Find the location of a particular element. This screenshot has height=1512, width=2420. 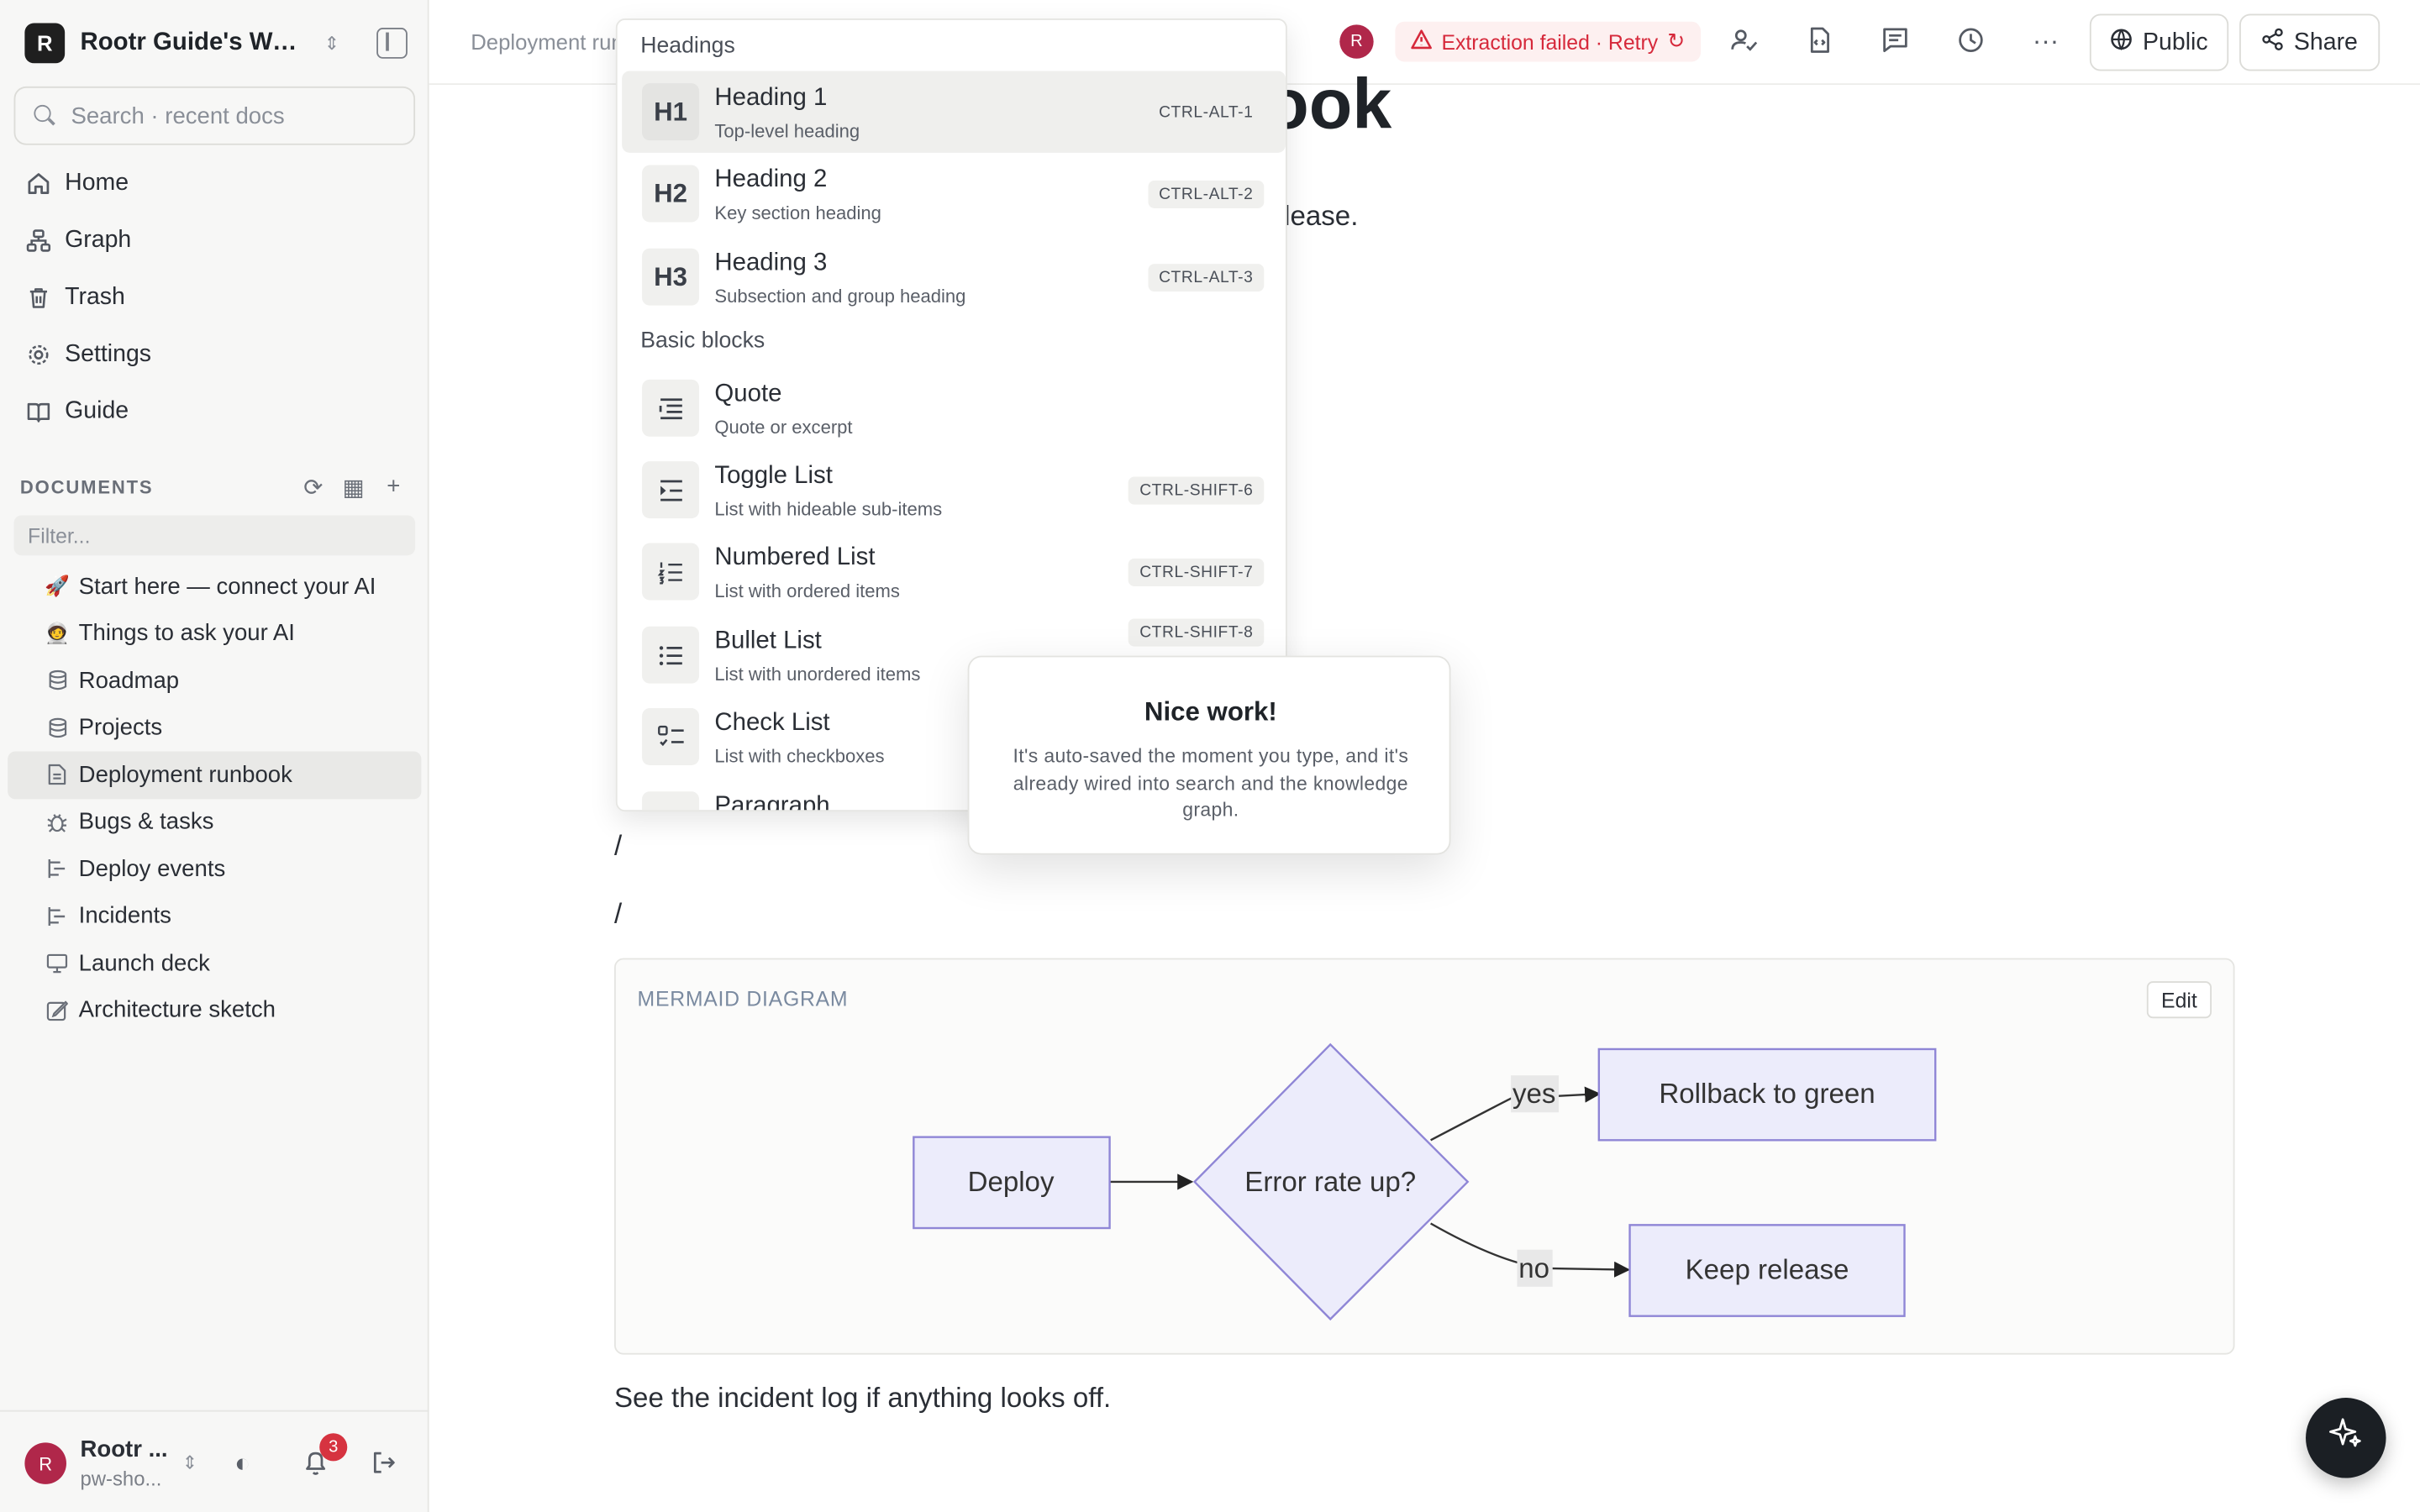

sidebar-item-label: Home is located at coordinates (97, 182).